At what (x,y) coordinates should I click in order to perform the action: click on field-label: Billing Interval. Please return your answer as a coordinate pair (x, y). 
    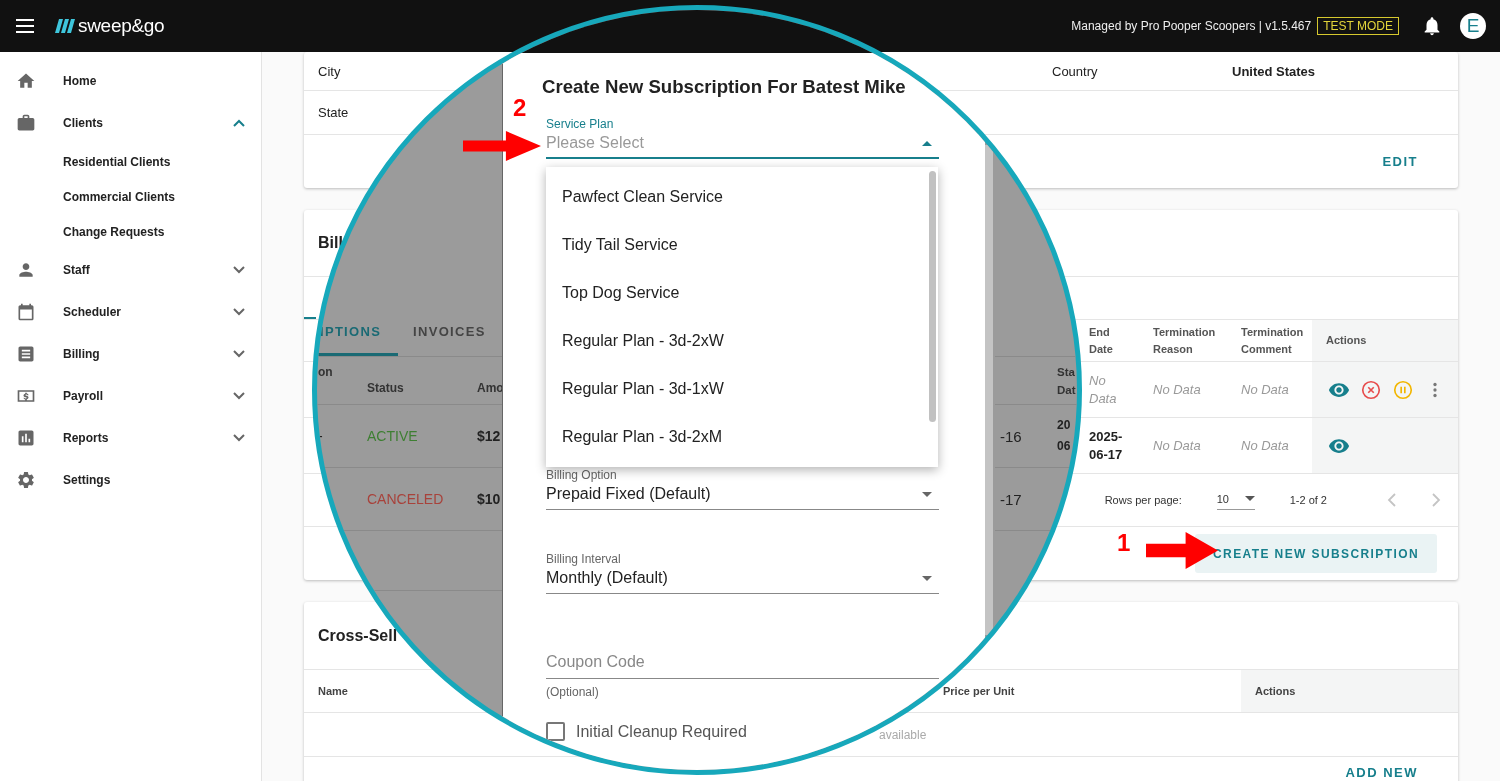
    Looking at the image, I should click on (584, 559).